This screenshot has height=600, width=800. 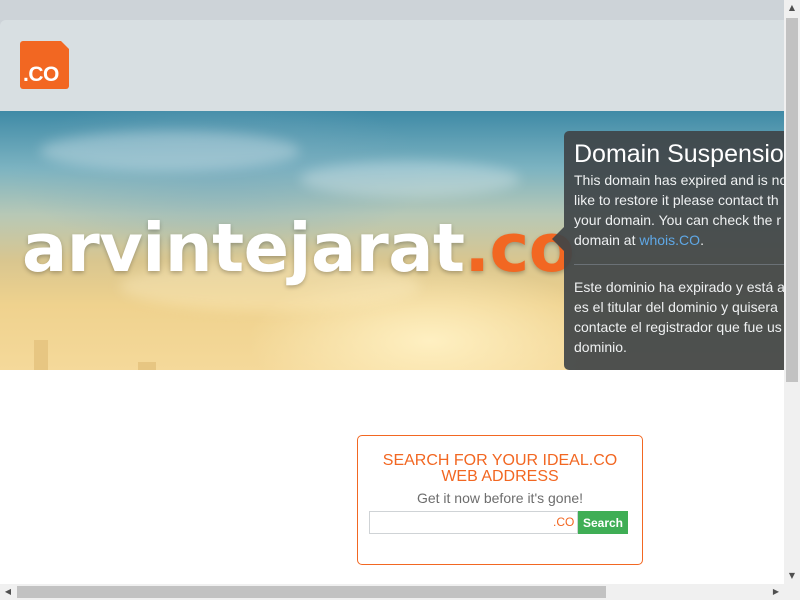 What do you see at coordinates (792, 200) in the screenshot?
I see `vertical-scroll-thumb` at bounding box center [792, 200].